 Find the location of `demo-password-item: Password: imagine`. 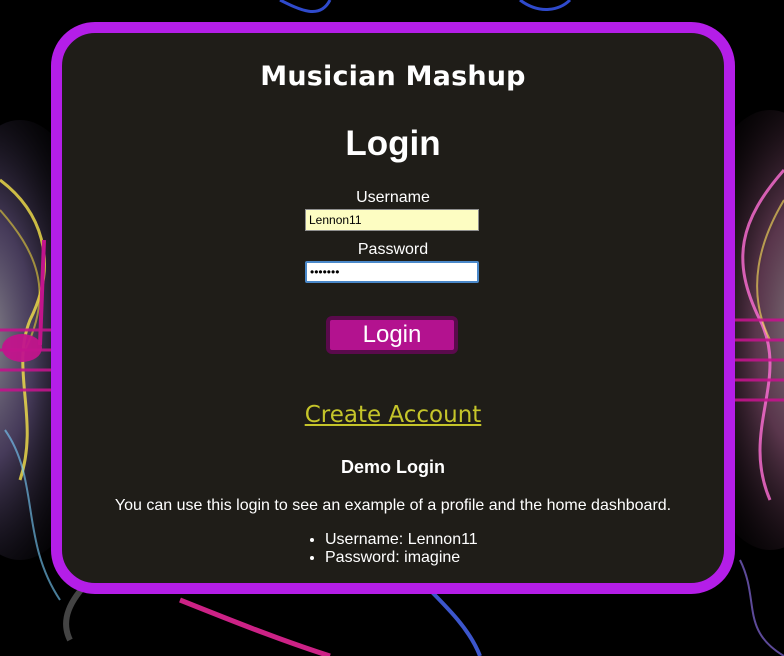

demo-password-item: Password: imagine is located at coordinates (401, 558).